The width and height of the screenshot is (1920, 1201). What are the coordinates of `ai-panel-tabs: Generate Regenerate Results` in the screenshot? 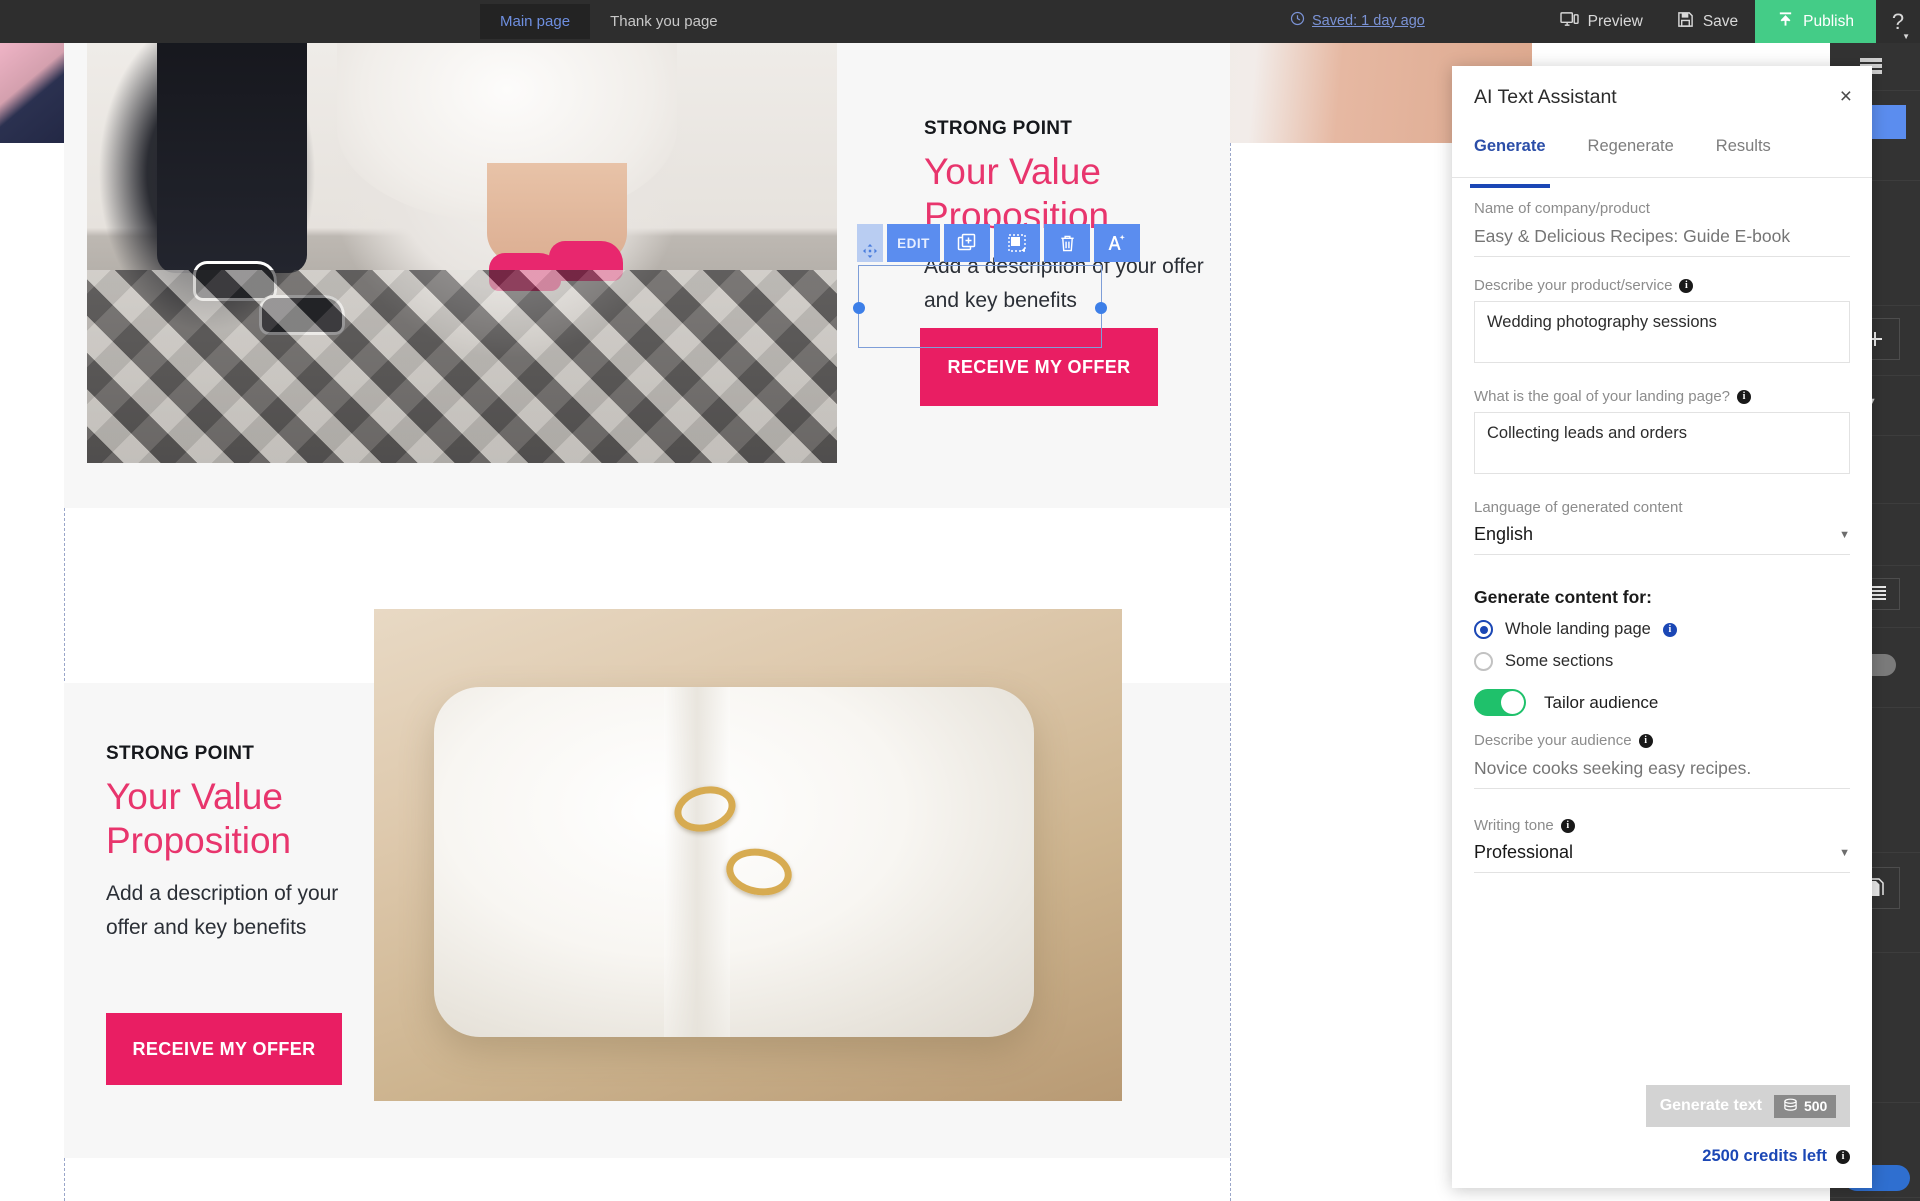 It's located at (1662, 161).